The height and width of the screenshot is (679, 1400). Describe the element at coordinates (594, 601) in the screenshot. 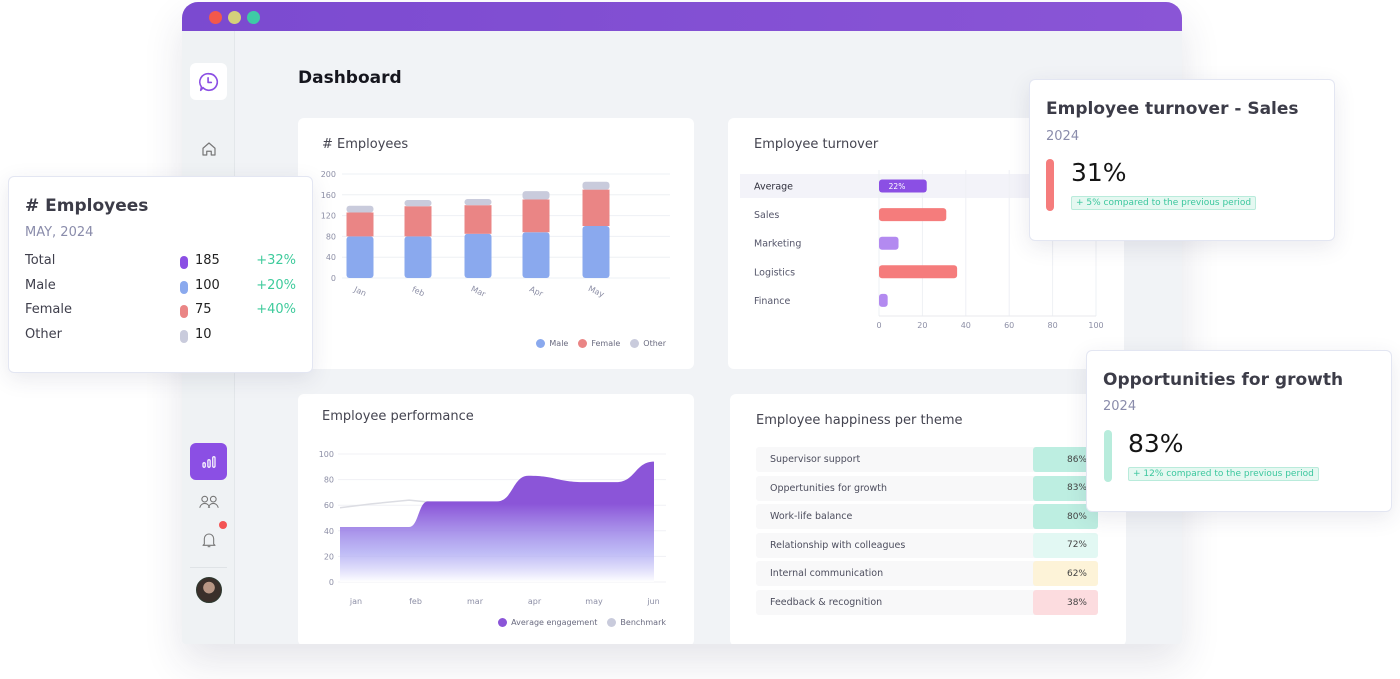

I see `x-tick-label: may` at that location.